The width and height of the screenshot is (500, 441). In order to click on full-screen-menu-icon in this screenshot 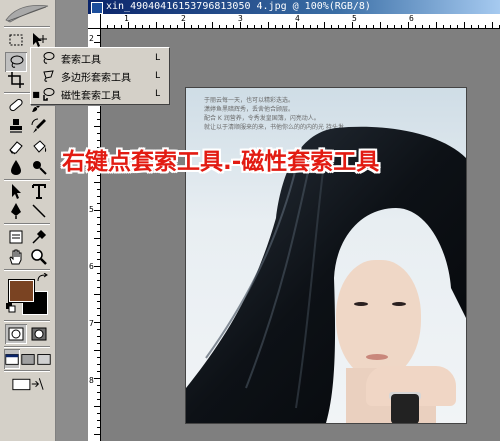, I will do `click(28, 359)`.